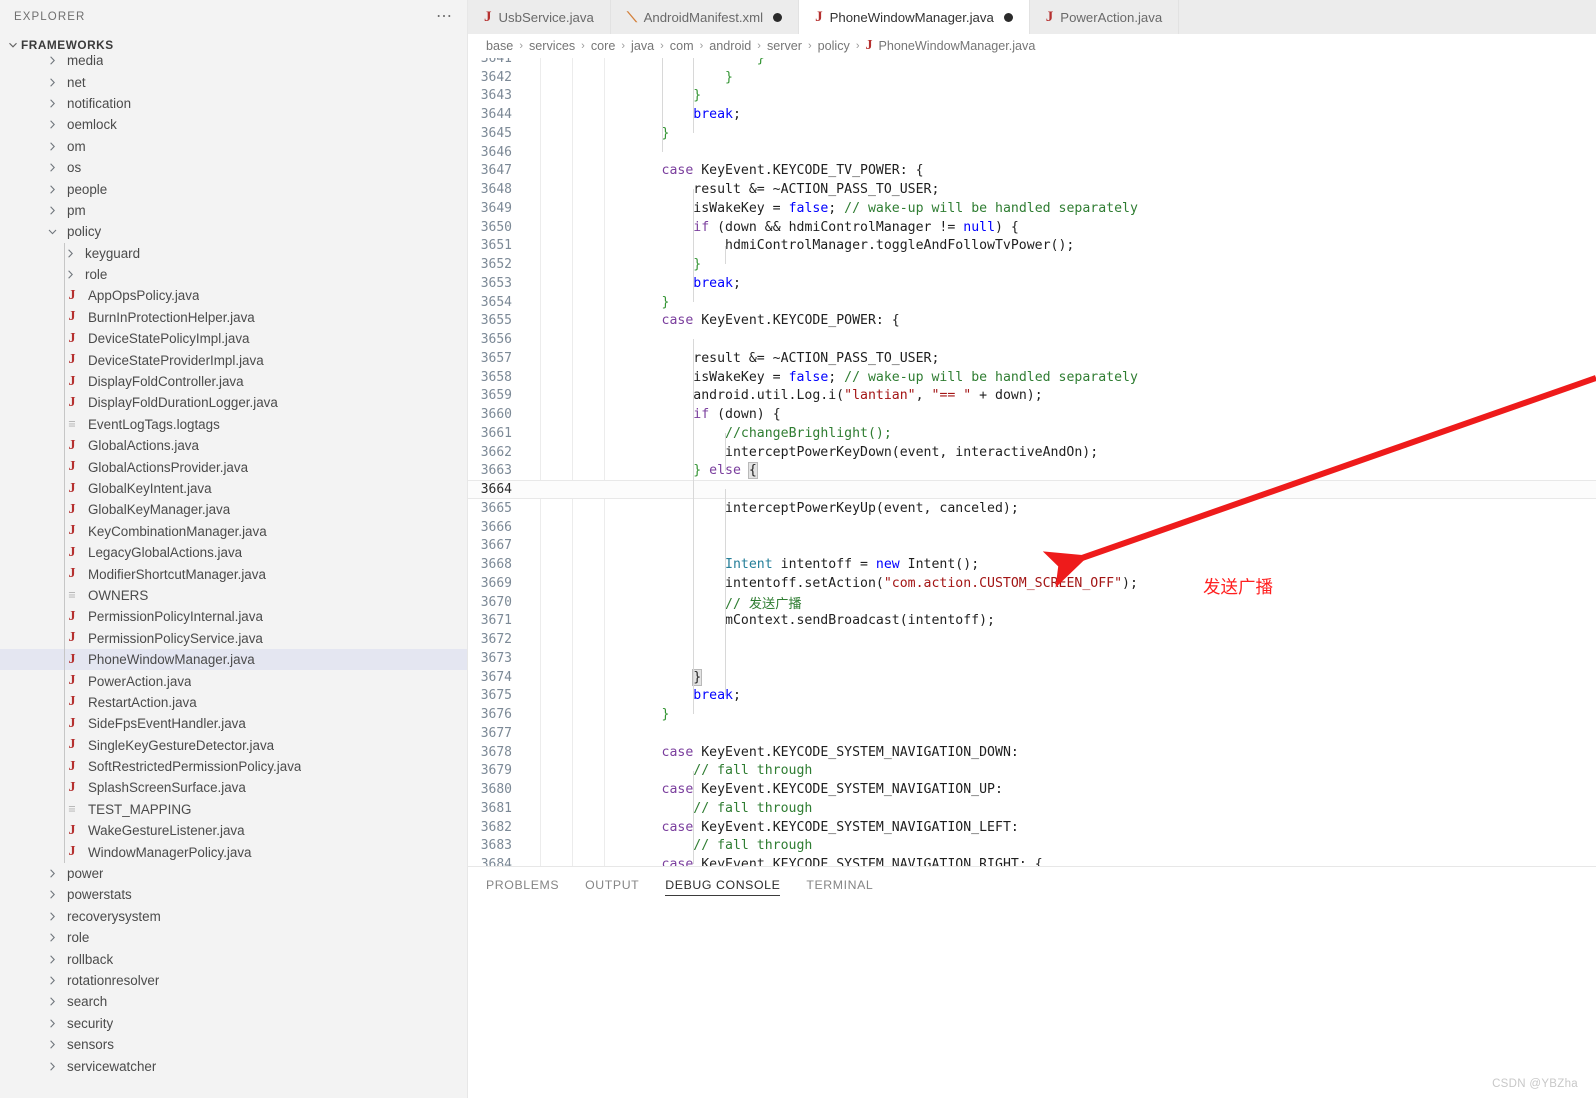 This screenshot has height=1098, width=1596. I want to click on tree-folder-power: power, so click(233, 873).